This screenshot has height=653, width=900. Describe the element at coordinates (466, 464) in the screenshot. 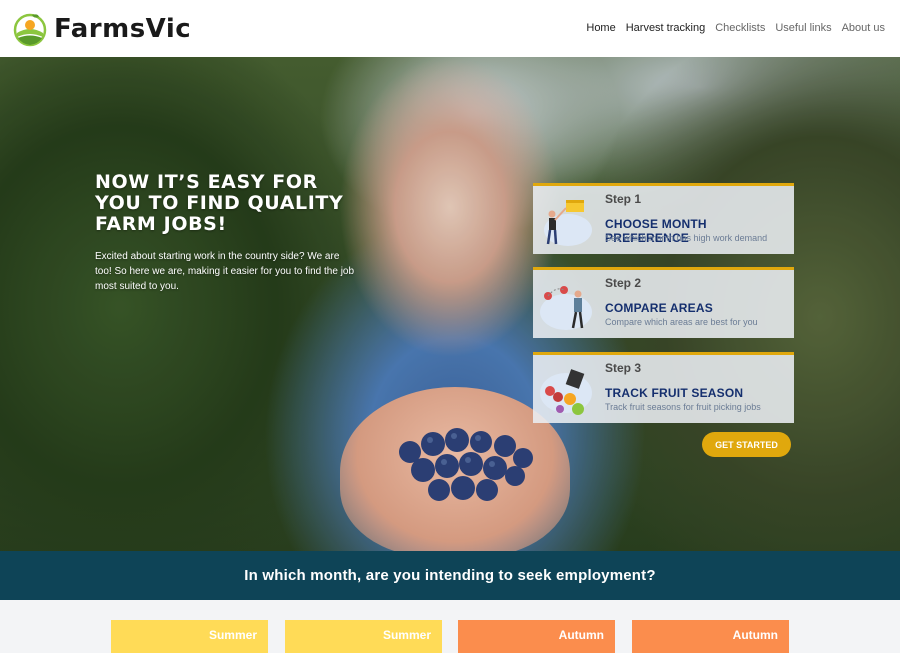

I see `blueberries-image` at that location.